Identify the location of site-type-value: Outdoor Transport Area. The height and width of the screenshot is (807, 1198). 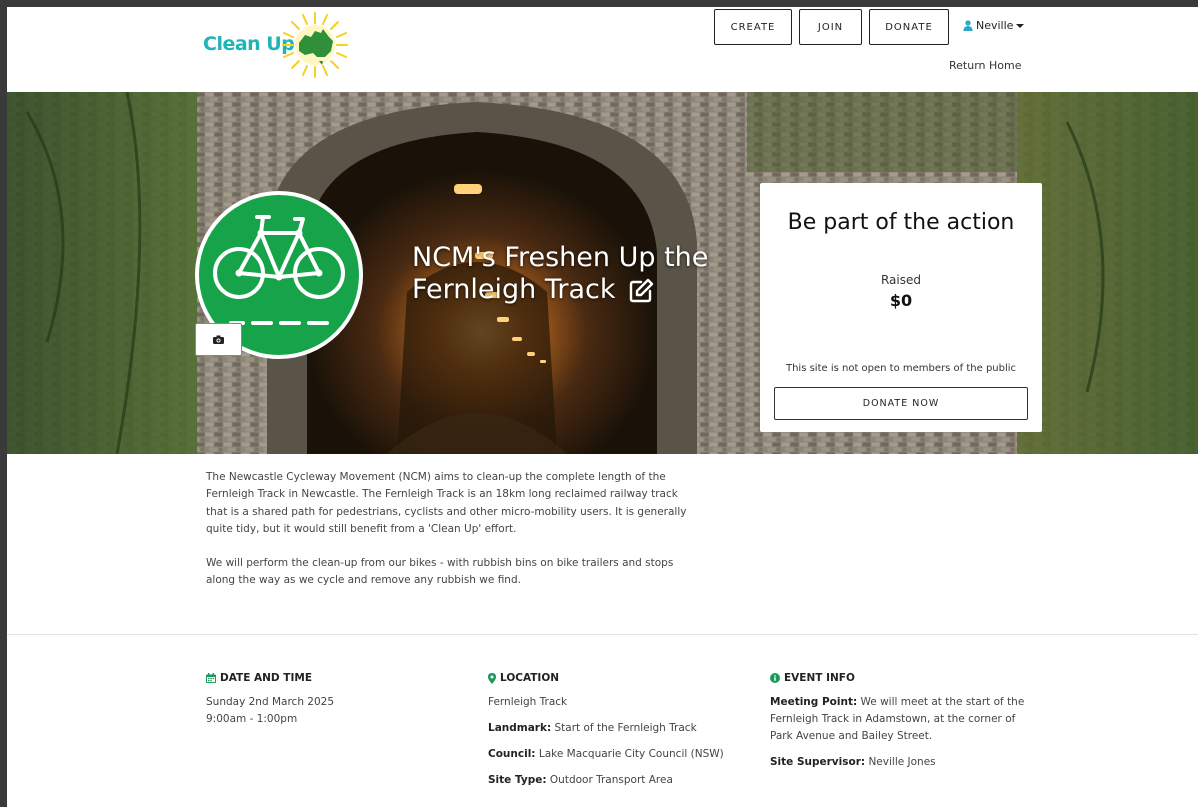
(611, 780).